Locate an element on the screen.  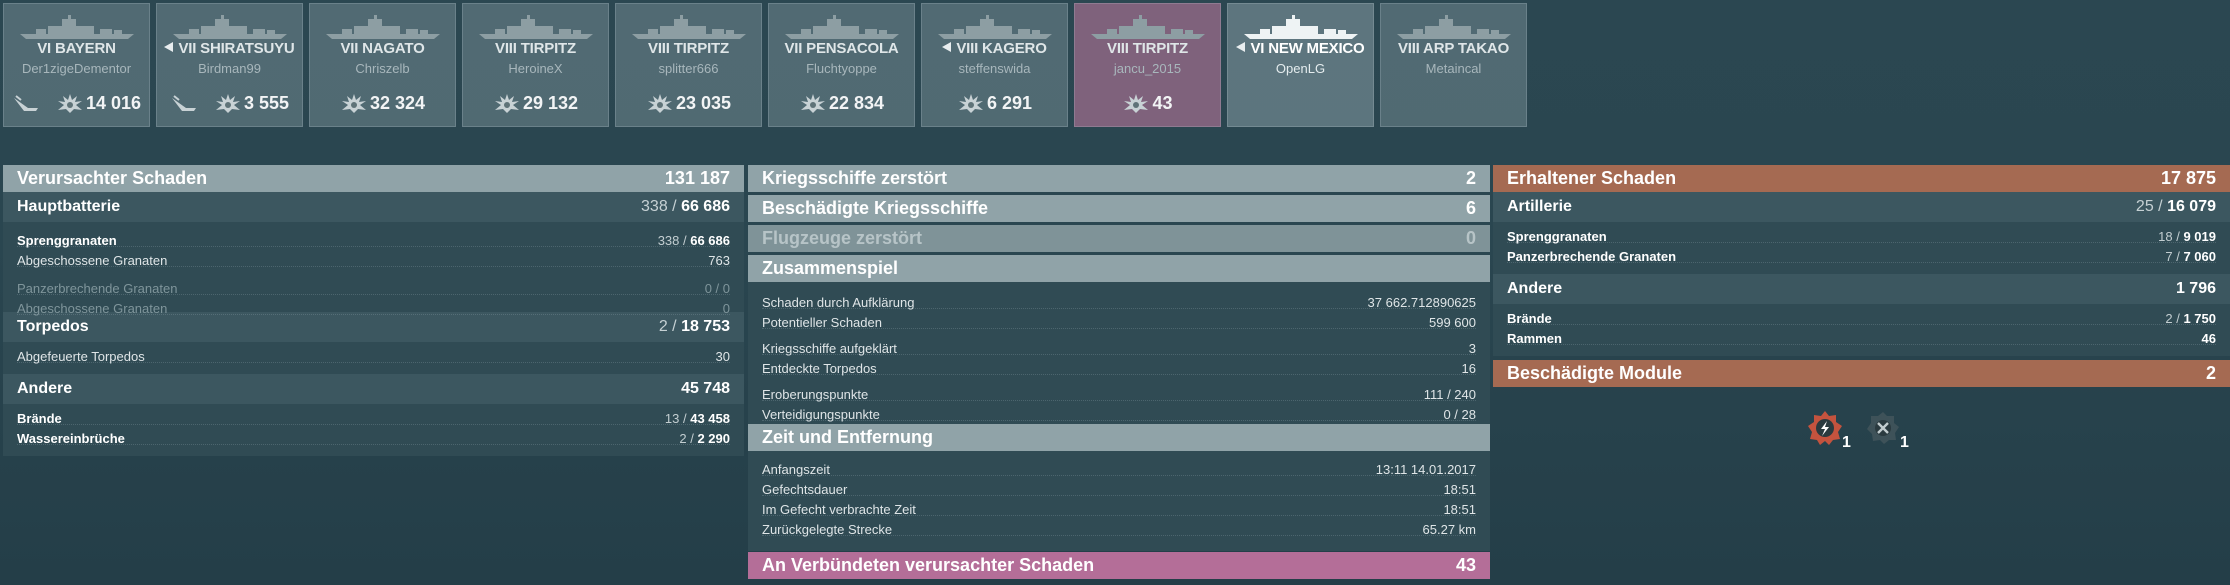
ship-name: VI NEW MEXICO is located at coordinates (1300, 48).